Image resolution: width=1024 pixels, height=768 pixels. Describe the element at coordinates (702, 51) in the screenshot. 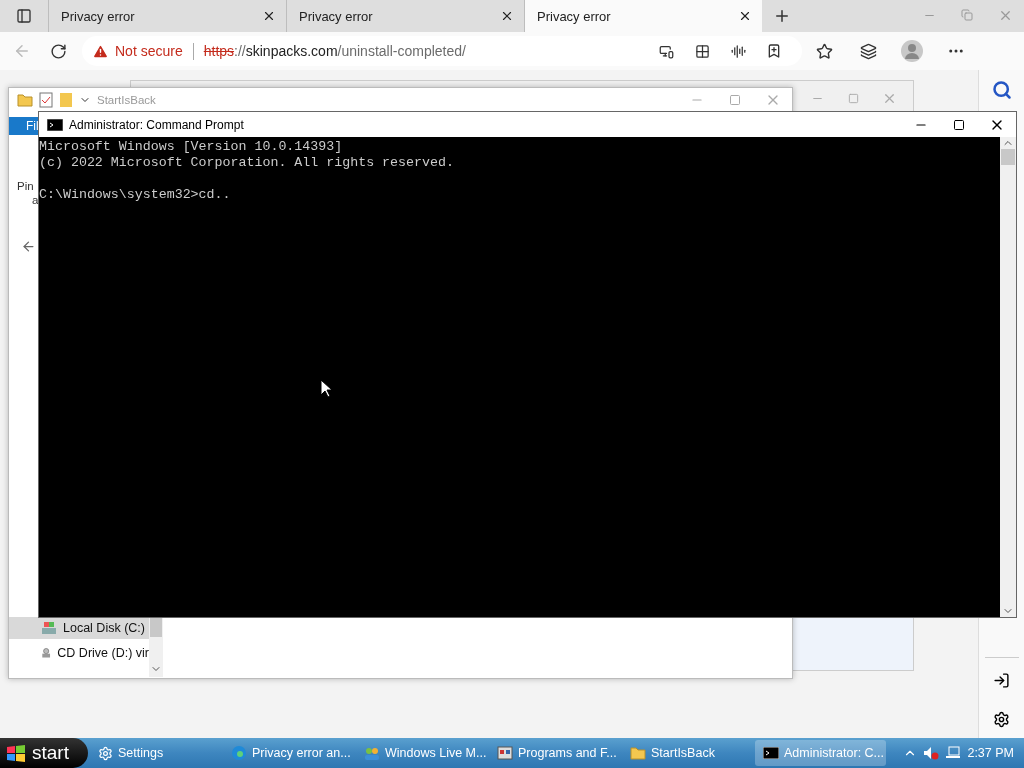

I see `grid-icon` at that location.